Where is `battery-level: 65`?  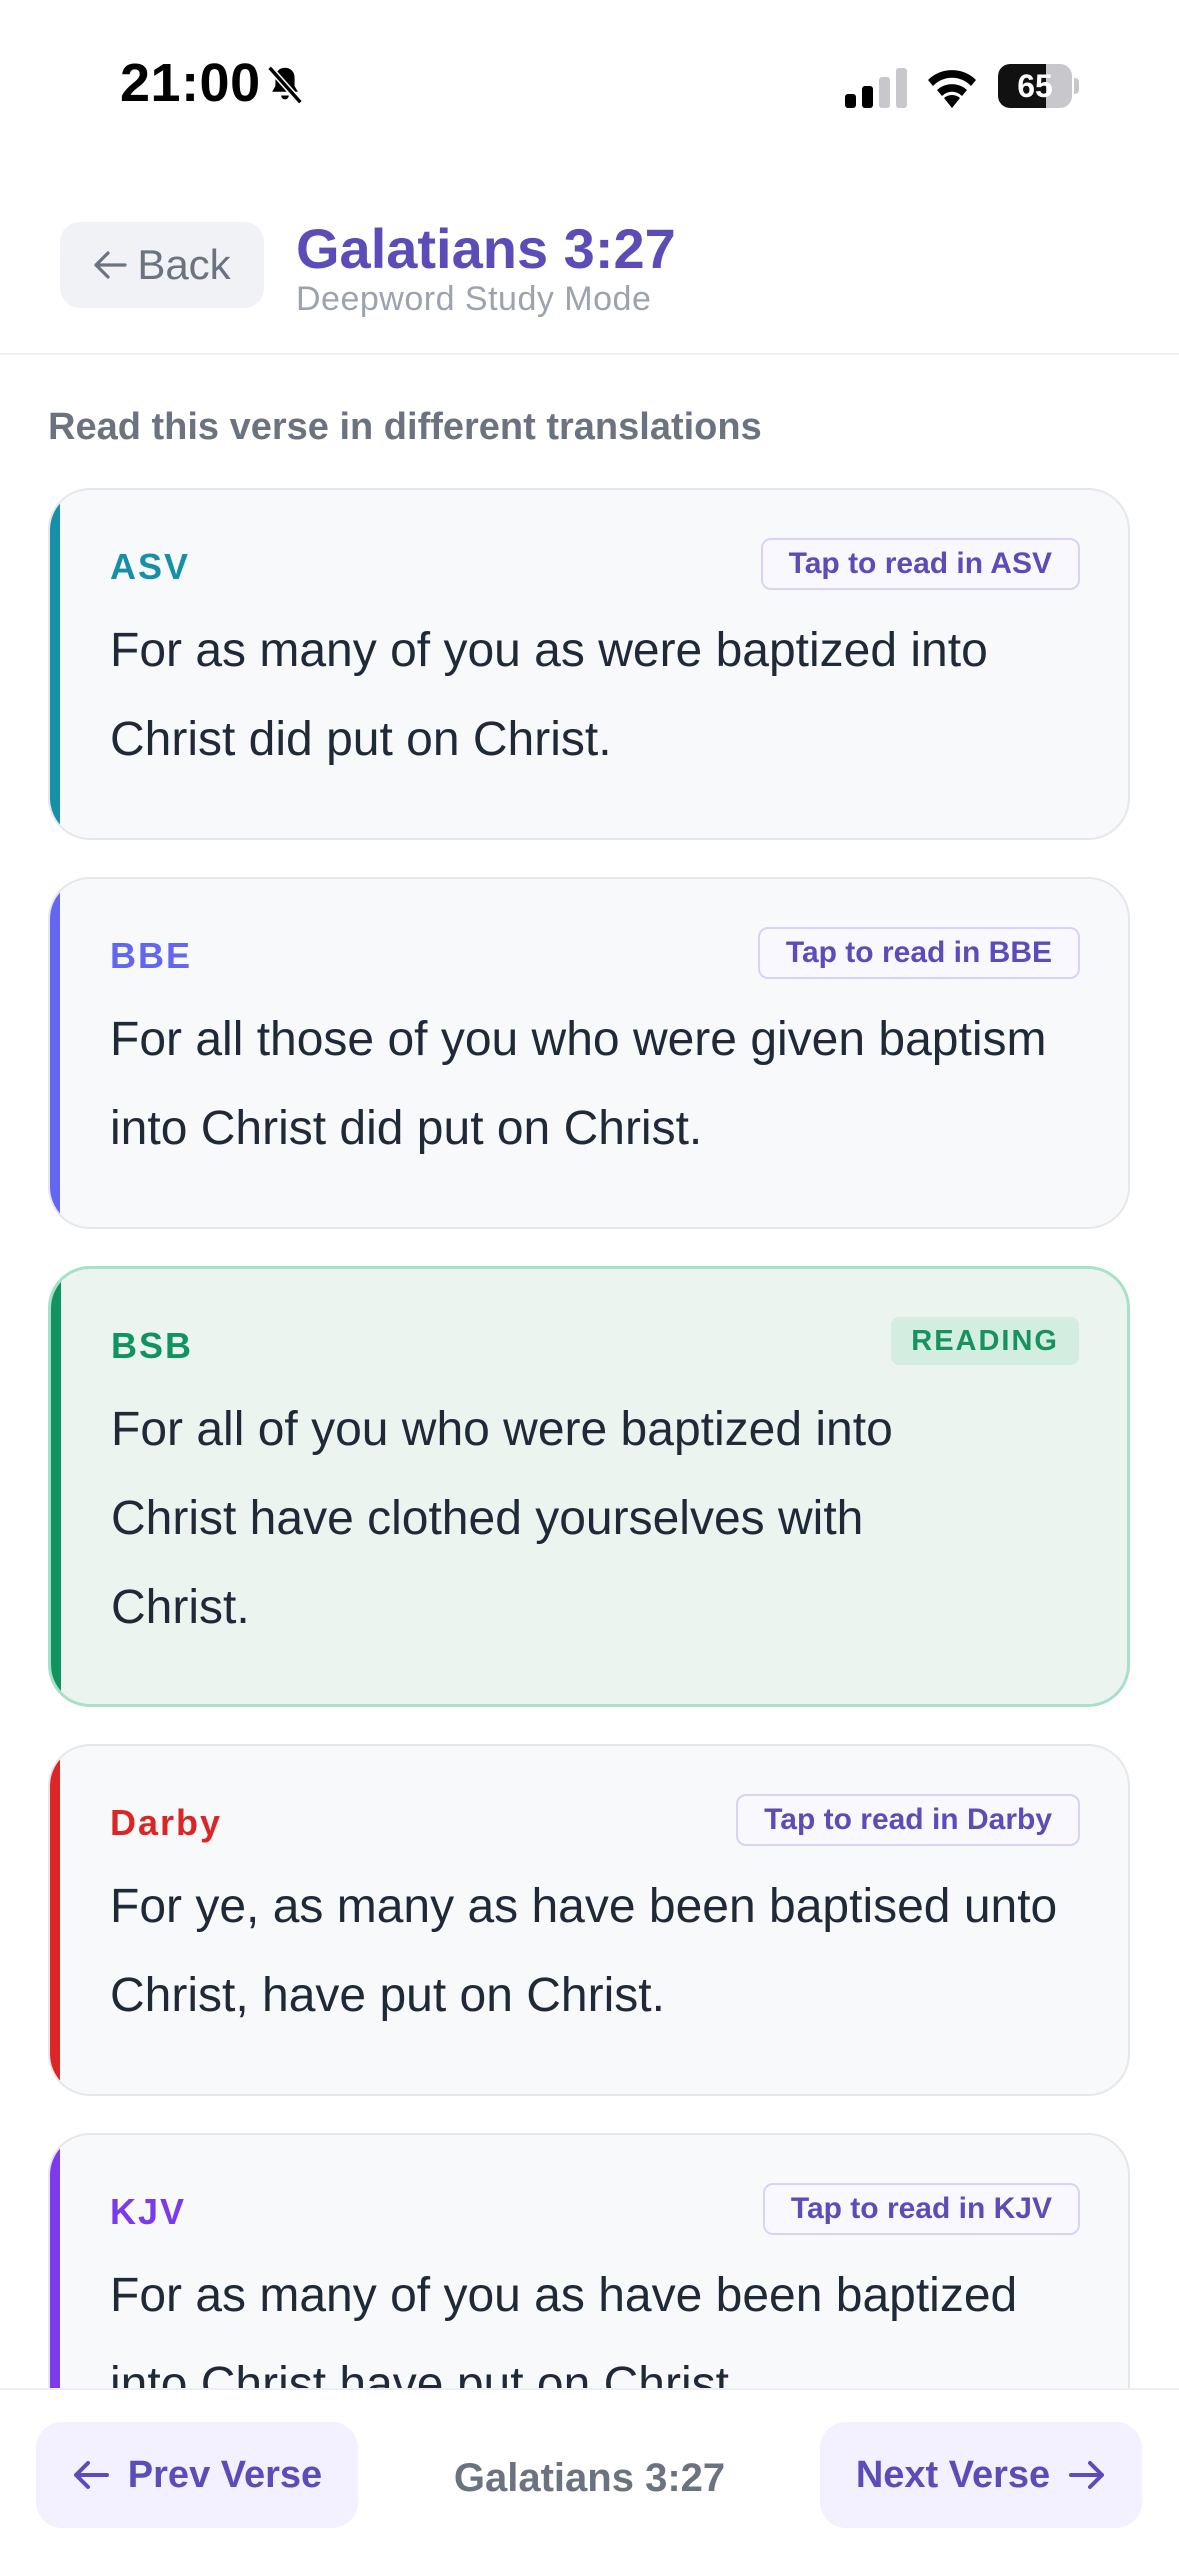
battery-level: 65 is located at coordinates (1035, 86).